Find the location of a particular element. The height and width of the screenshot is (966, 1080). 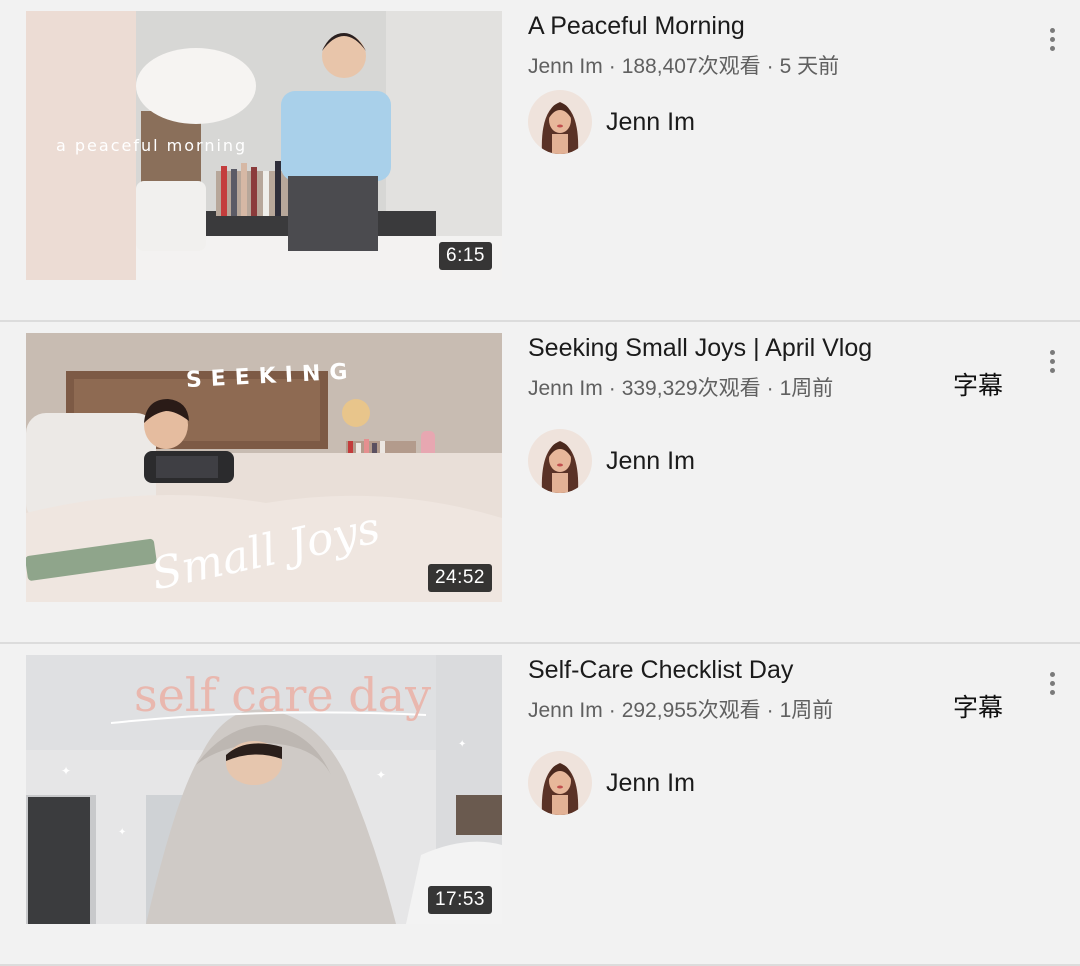

video-meta: Jenn Im · 339,329次观看 · 1周前 is located at coordinates (680, 387).